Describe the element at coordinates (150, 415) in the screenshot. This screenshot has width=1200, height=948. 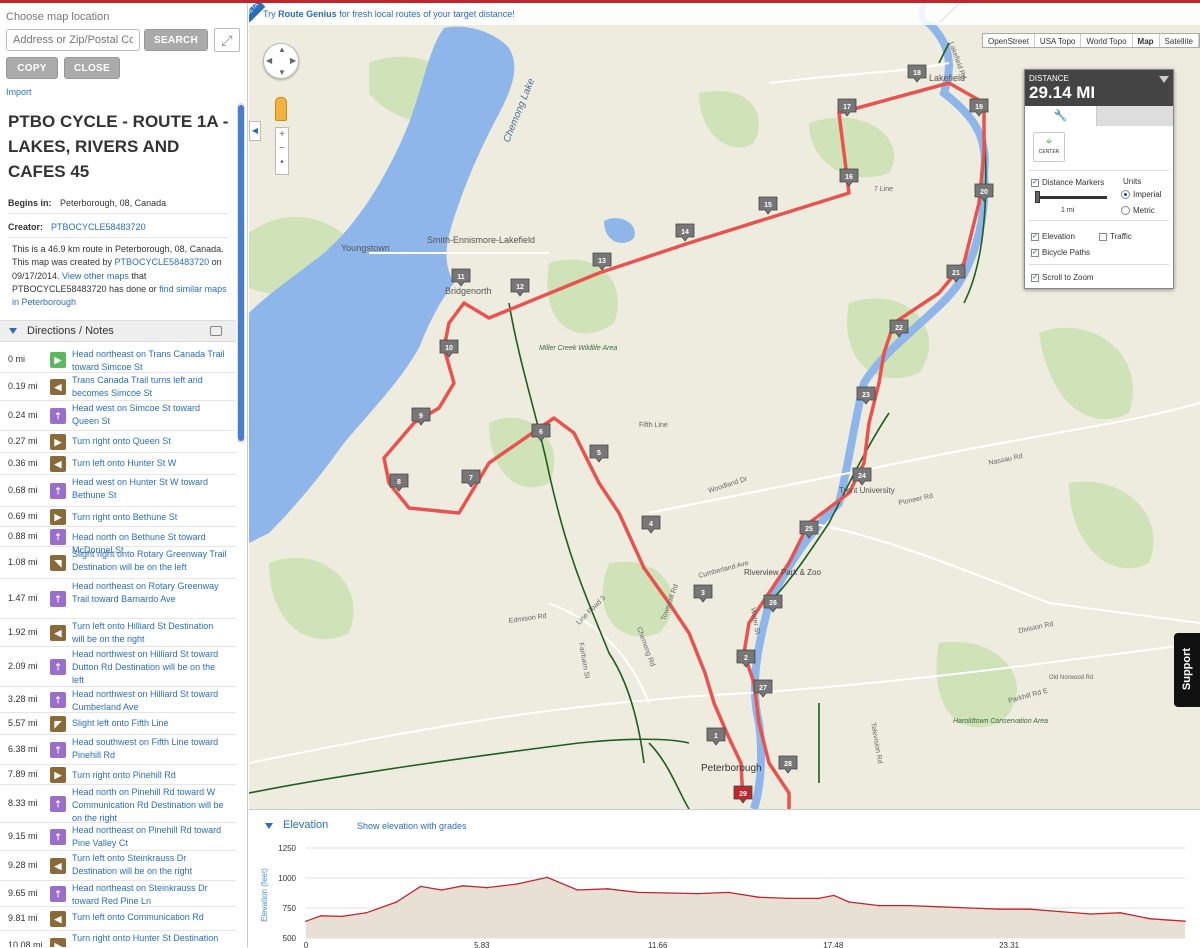
I see `direction-text: Head west on Simcoe St toward Queen St` at that location.